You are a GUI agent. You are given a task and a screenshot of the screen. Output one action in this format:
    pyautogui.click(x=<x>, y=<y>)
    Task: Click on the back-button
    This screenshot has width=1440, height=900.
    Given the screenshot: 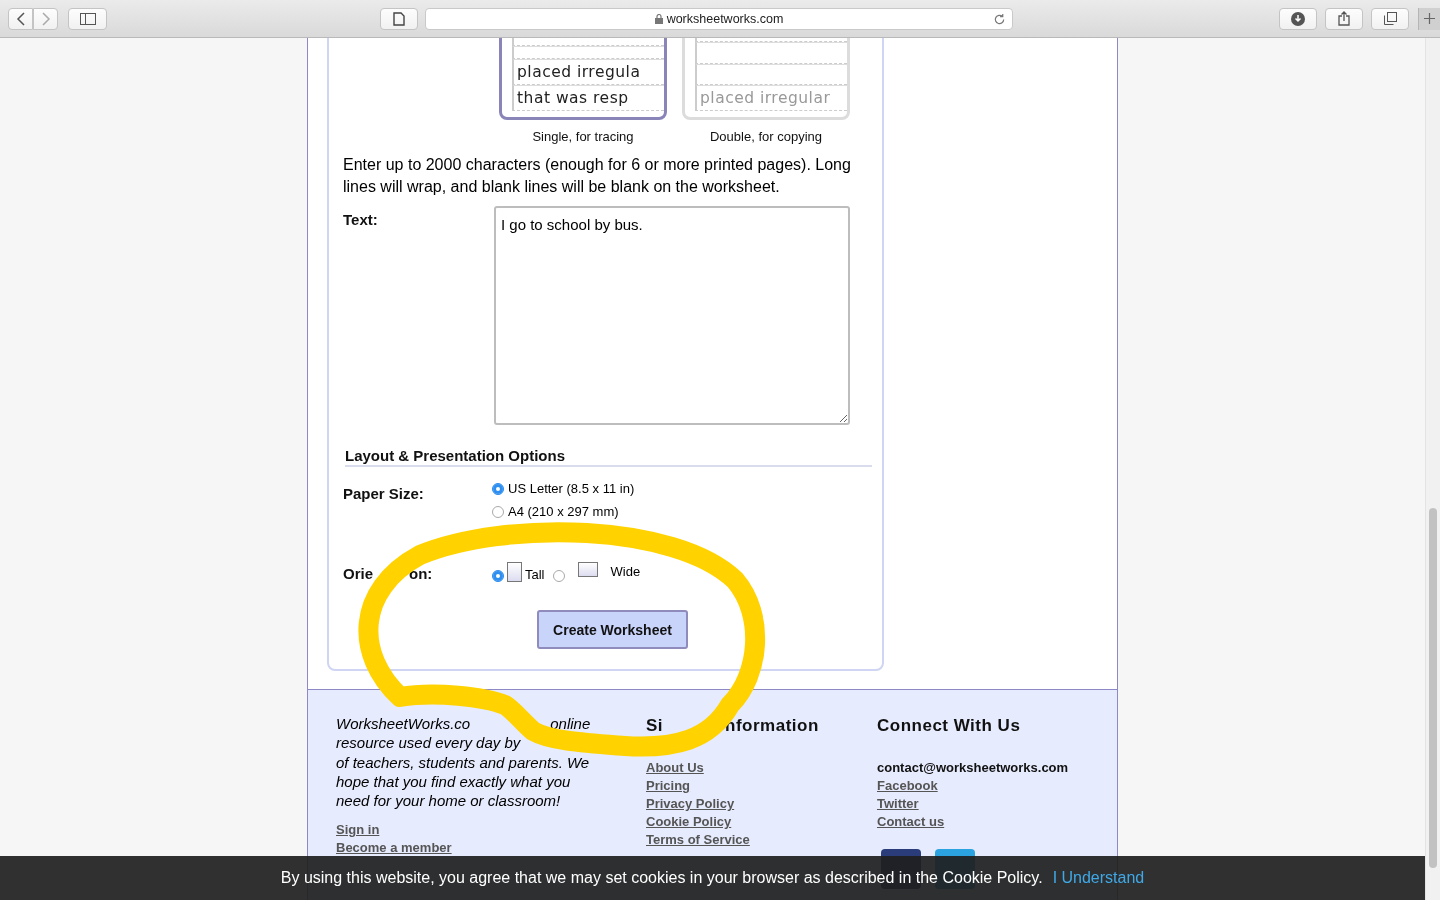 What is the action you would take?
    pyautogui.click(x=20, y=18)
    